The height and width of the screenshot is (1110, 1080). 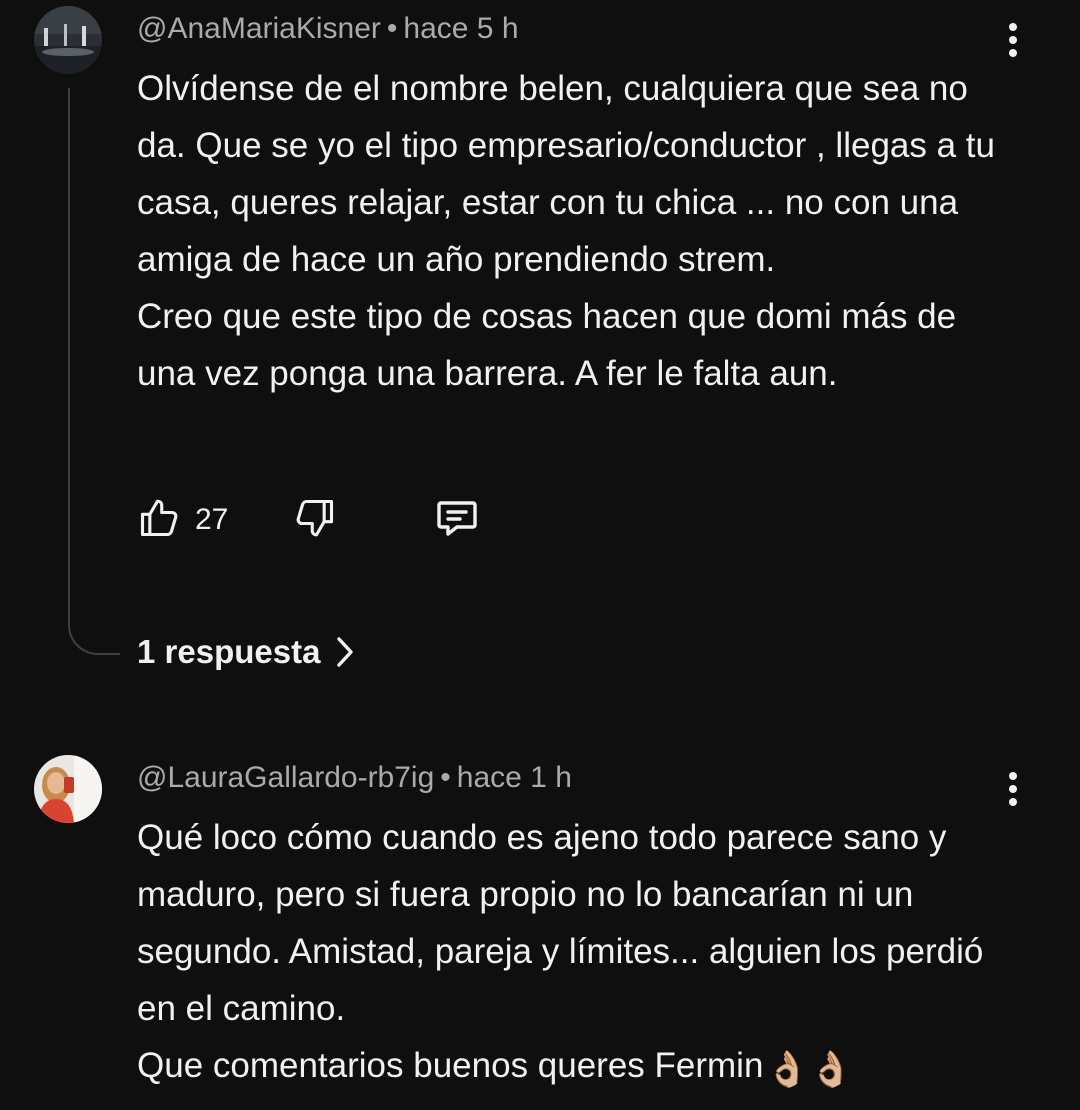 I want to click on dislike-button, so click(x=315, y=520).